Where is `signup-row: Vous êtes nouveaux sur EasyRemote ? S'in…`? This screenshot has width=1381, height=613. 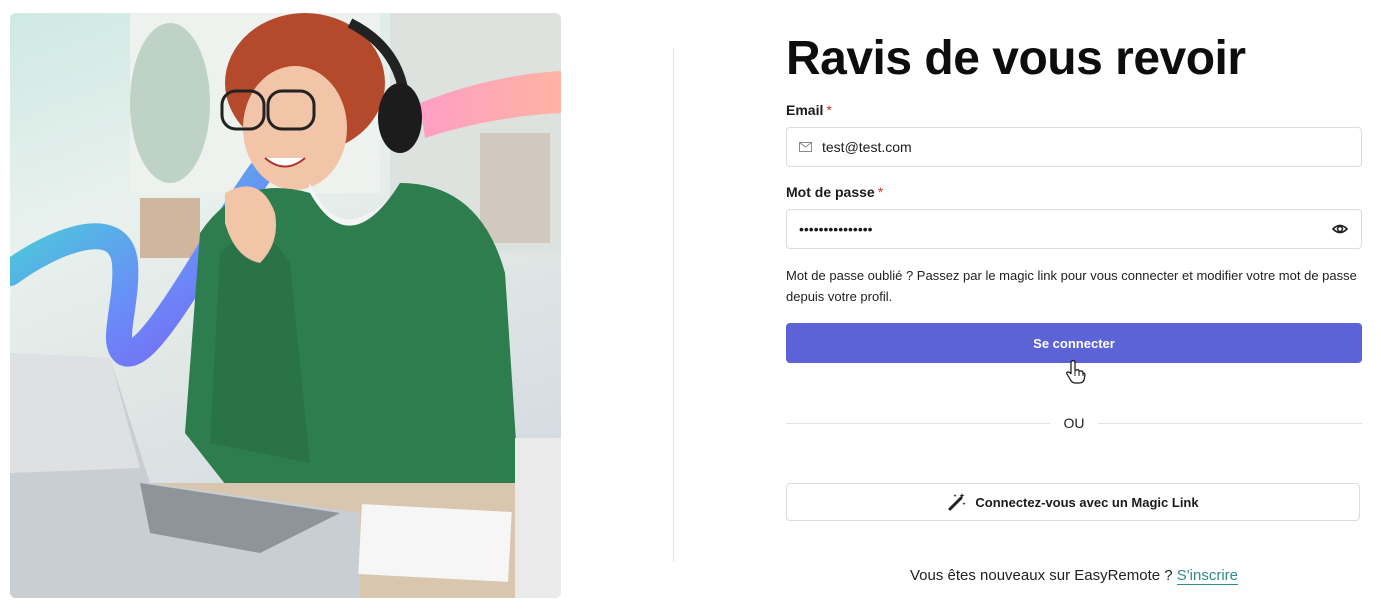 signup-row: Vous êtes nouveaux sur EasyRemote ? S'in… is located at coordinates (1074, 576).